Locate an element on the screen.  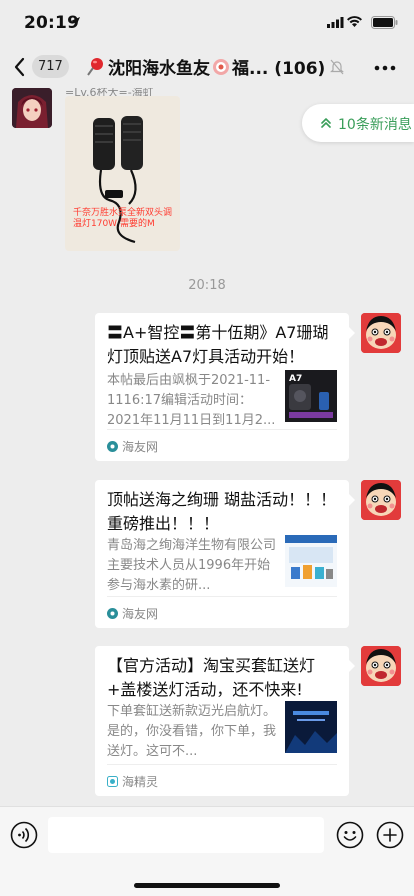
chat-header: 717 沈阳海水鱼友 福... (106) is located at coordinates (207, 67).